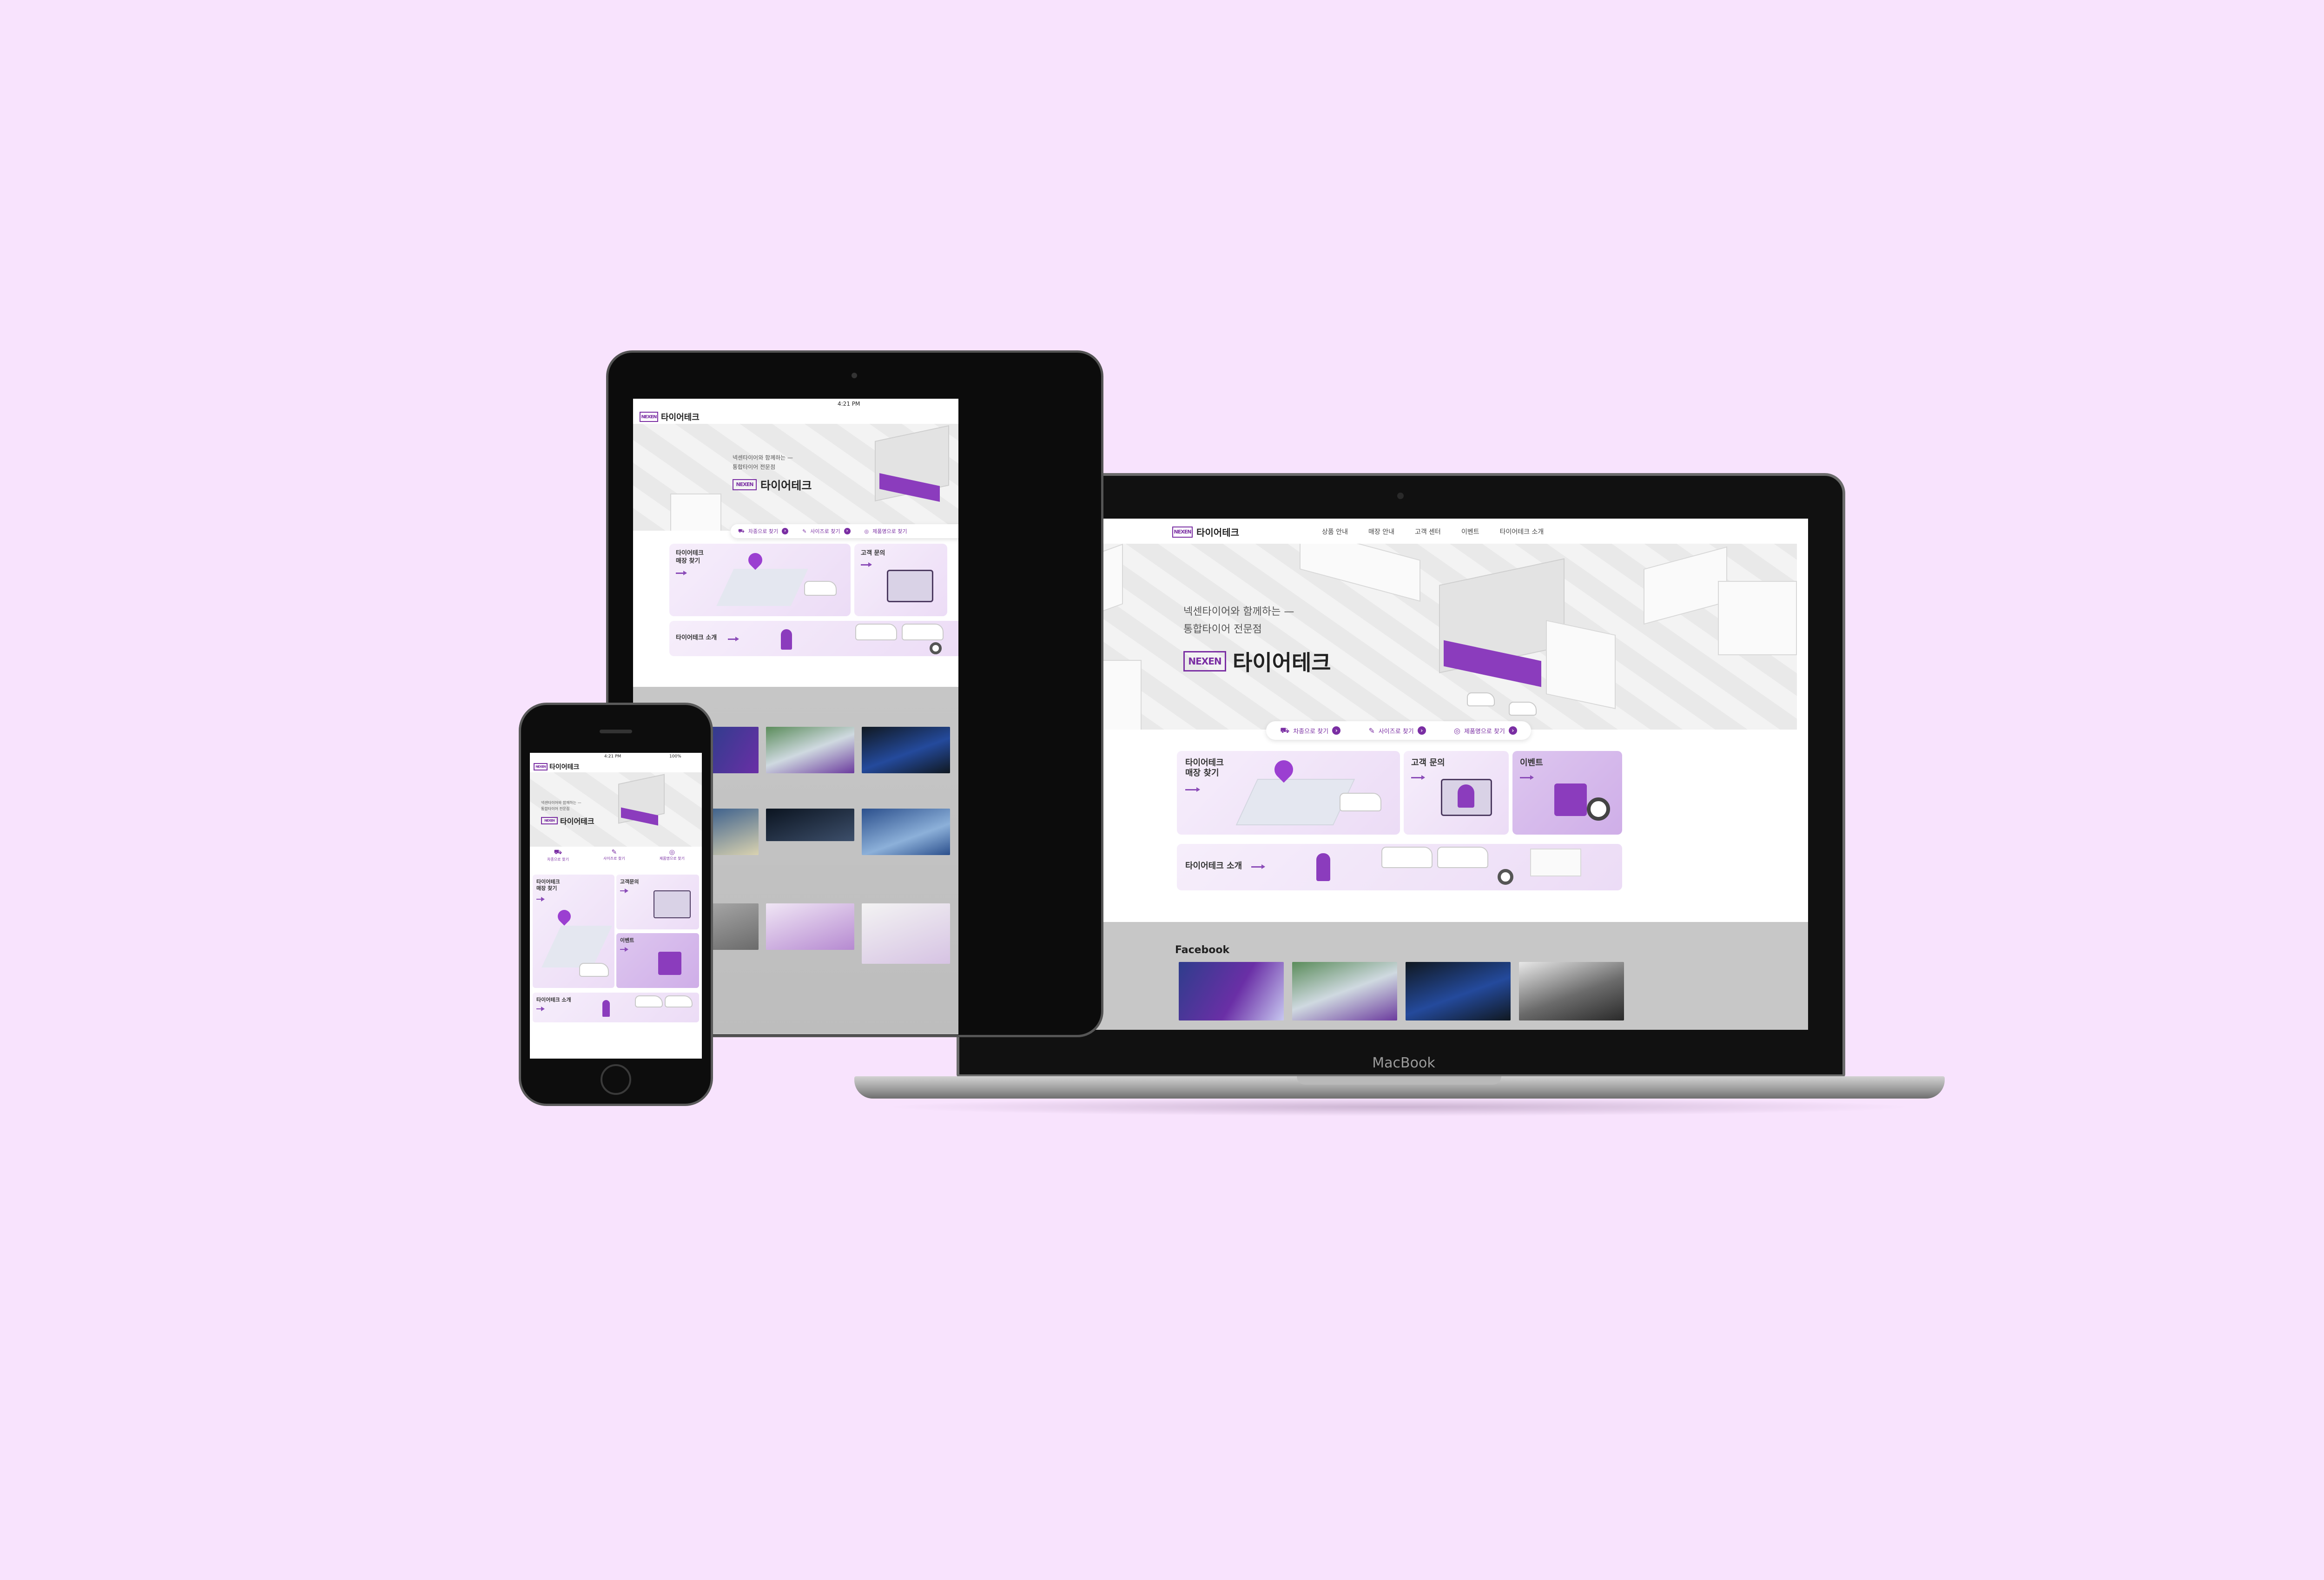  Describe the element at coordinates (762, 587) in the screenshot. I see `map-illustration` at that location.